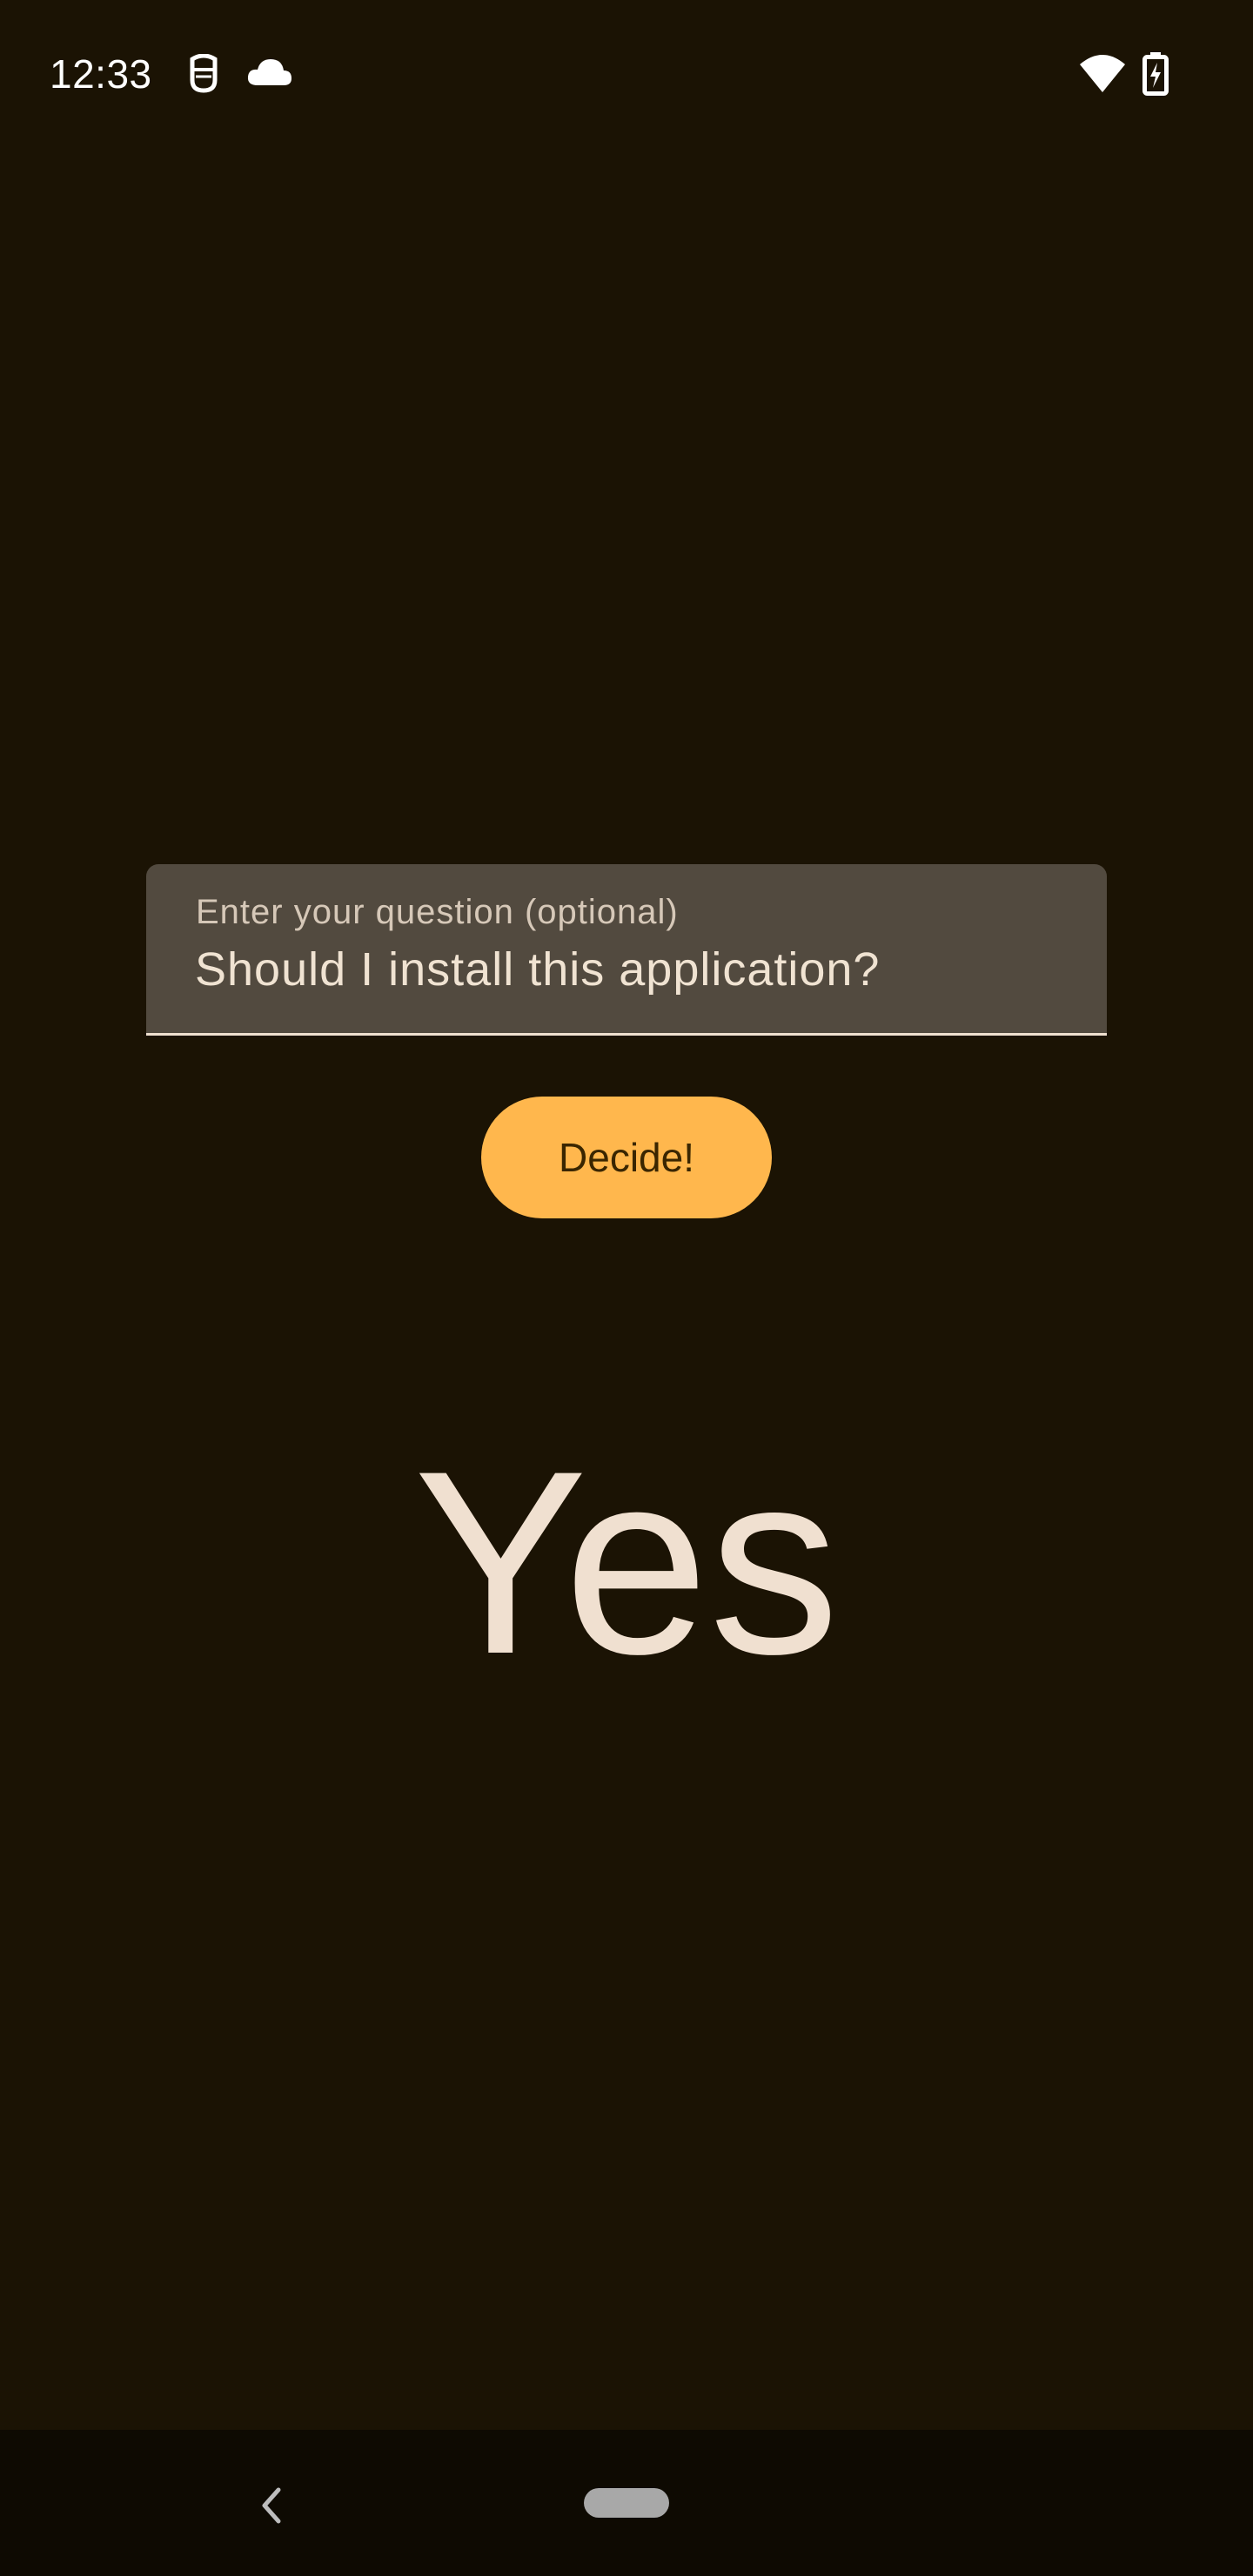  I want to click on home-pill-icon, so click(626, 2503).